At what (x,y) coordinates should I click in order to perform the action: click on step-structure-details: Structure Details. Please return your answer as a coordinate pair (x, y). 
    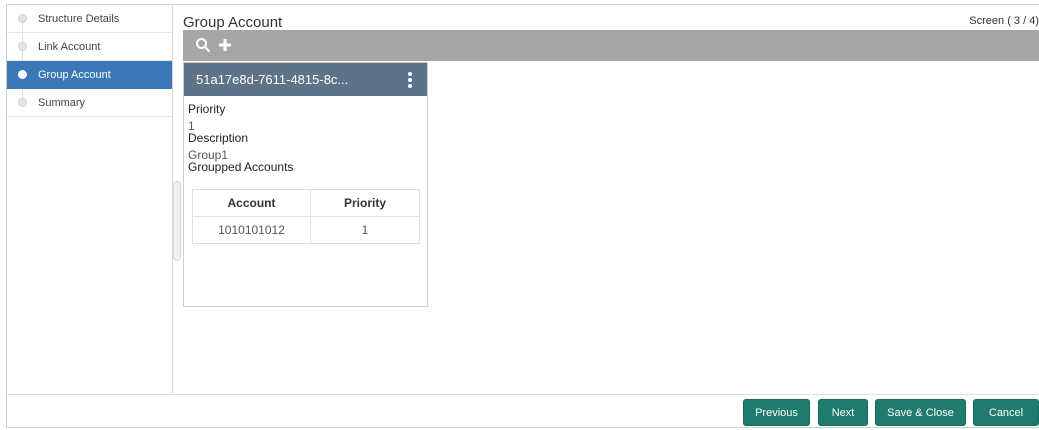
    Looking at the image, I should click on (89, 19).